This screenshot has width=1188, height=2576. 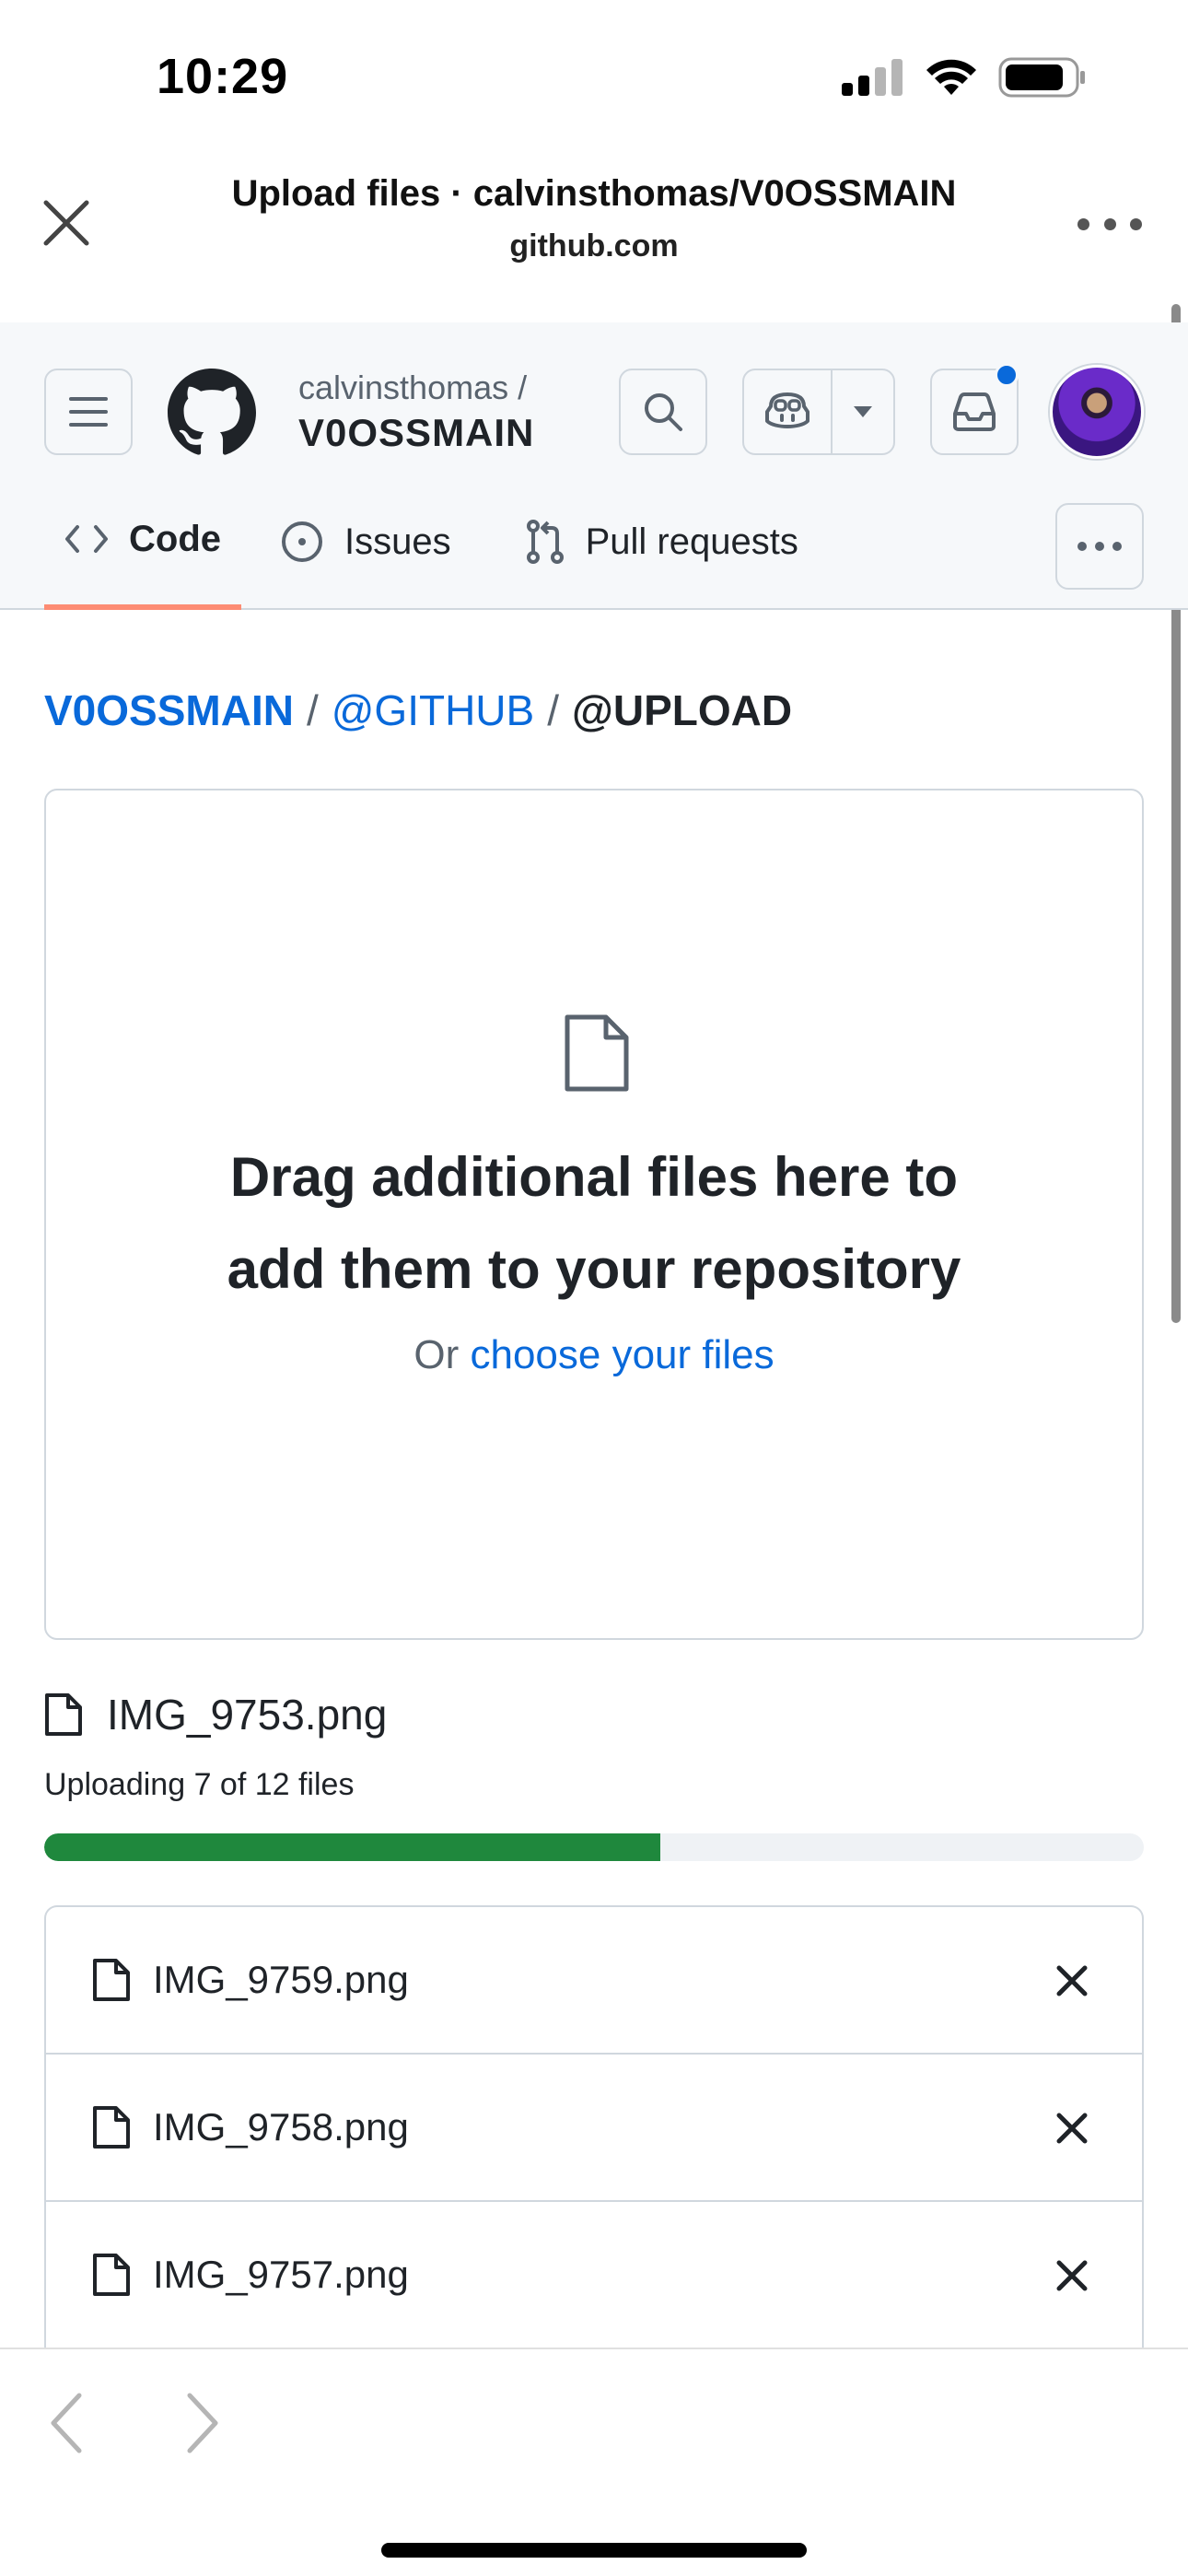 I want to click on issue-opened-icon, so click(x=302, y=541).